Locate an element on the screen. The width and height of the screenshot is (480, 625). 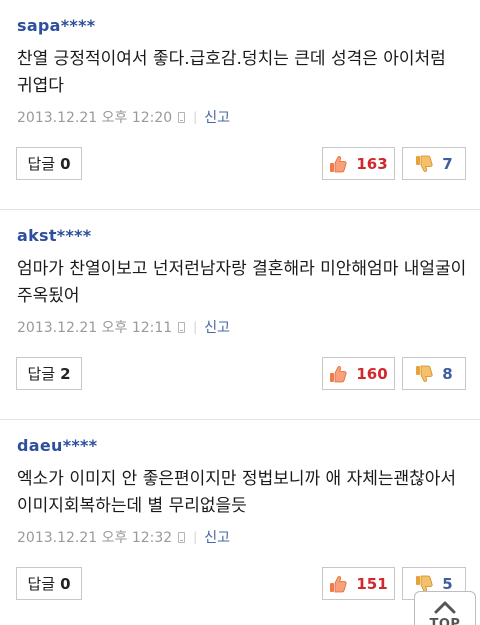
comment-text: 엄마가 찬열이보고 넌저런남자랑 결혼해라 미안해엄마 내얼굴이 주옥됬어 is located at coordinates (242, 282).